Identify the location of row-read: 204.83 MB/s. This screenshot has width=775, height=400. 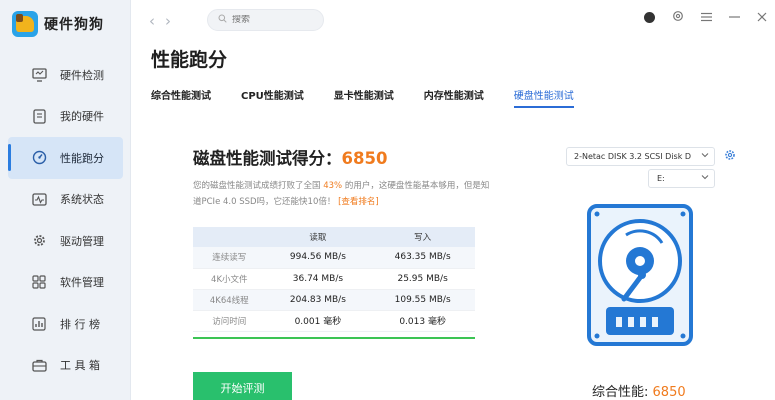
(318, 300).